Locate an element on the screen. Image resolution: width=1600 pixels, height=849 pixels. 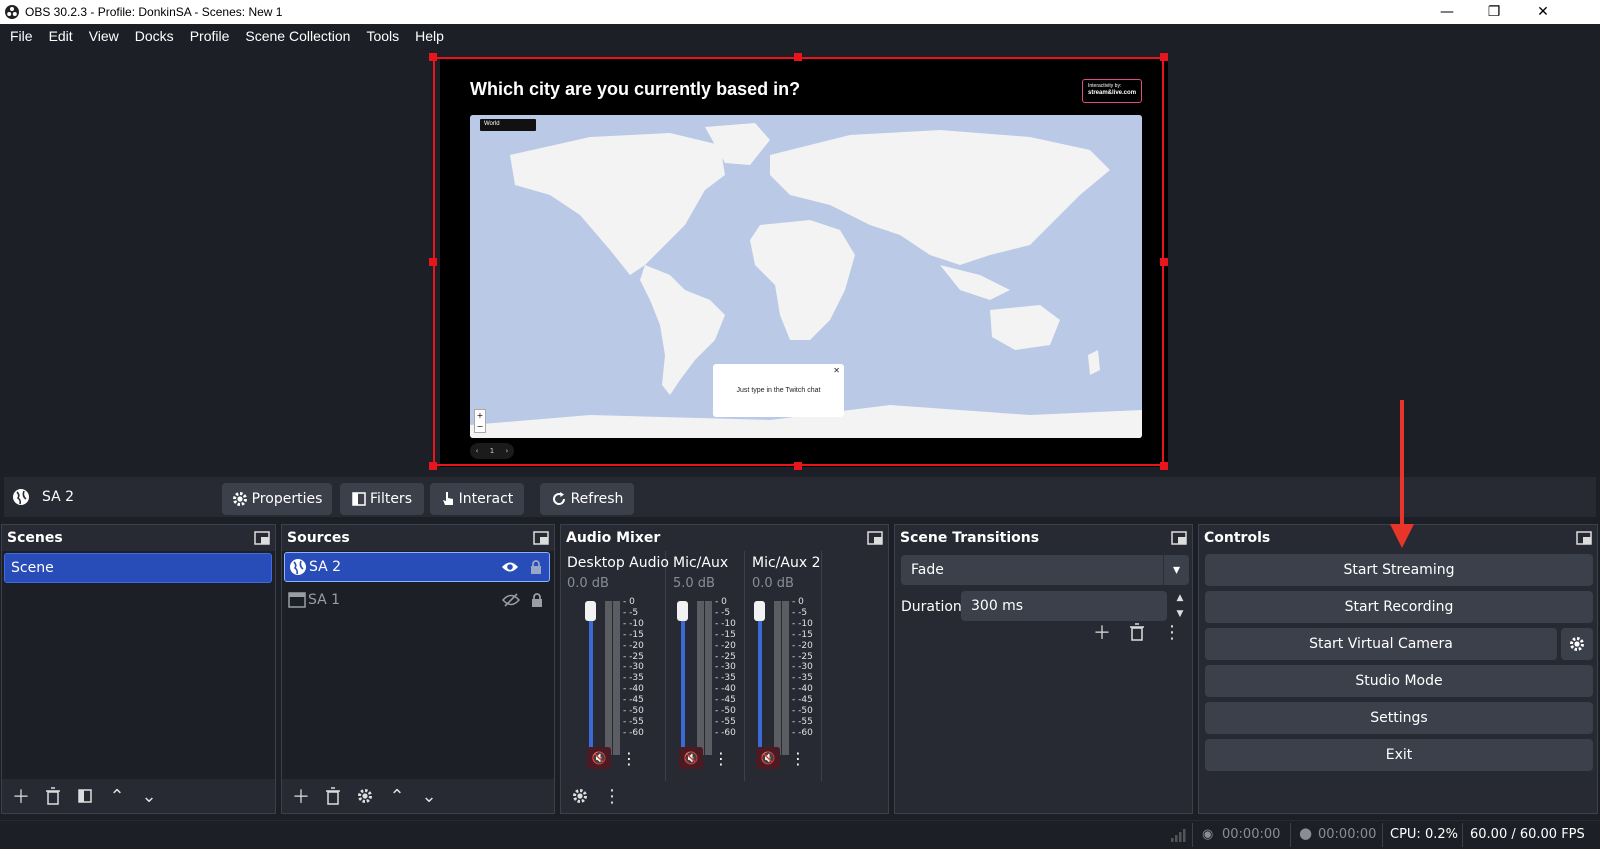
advanced-audio-button is located at coordinates (580, 796).